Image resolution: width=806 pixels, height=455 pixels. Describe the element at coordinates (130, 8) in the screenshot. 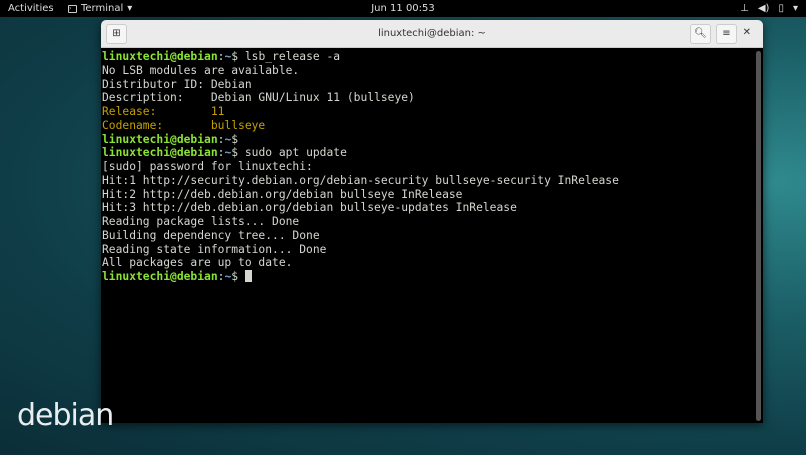

I see `dropdown-arrow-icon: ▾` at that location.